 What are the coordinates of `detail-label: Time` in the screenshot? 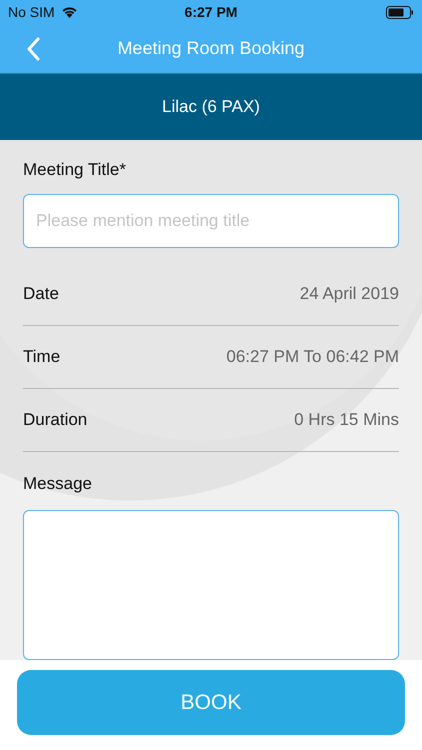 It's located at (41, 357).